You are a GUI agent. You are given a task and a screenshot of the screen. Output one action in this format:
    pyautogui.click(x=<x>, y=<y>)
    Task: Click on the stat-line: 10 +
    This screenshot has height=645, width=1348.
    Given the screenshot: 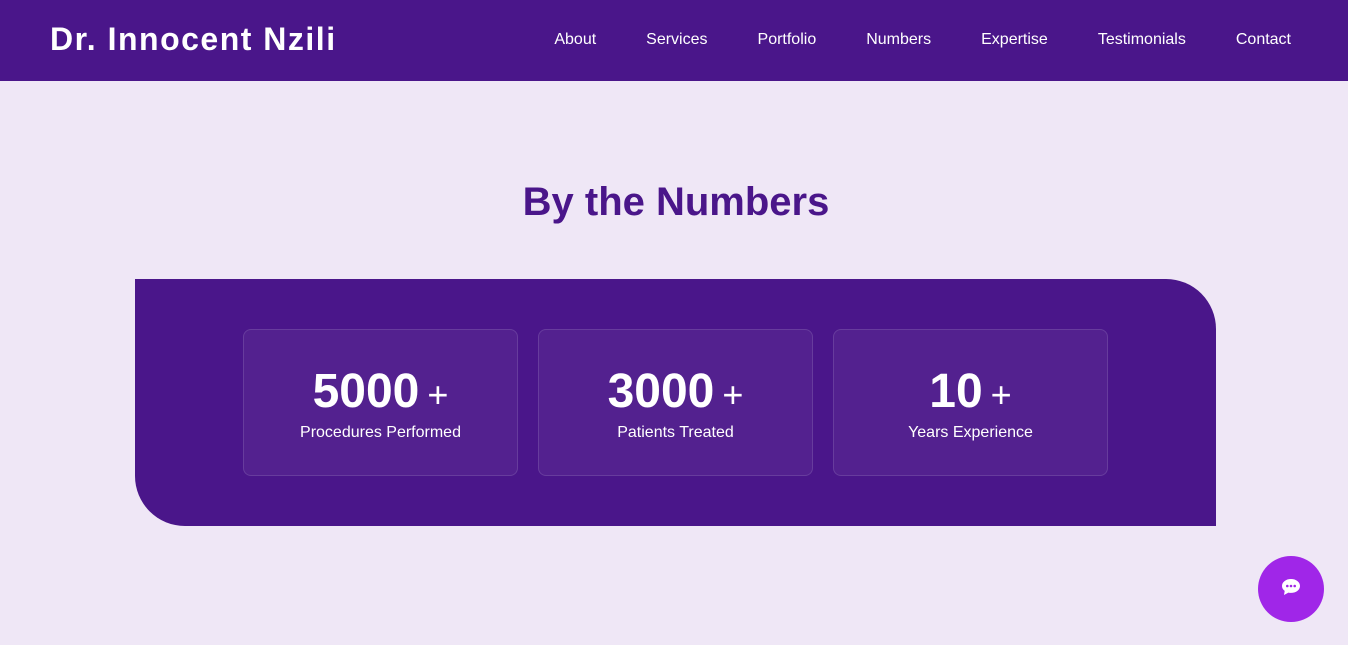 What is the action you would take?
    pyautogui.click(x=970, y=391)
    